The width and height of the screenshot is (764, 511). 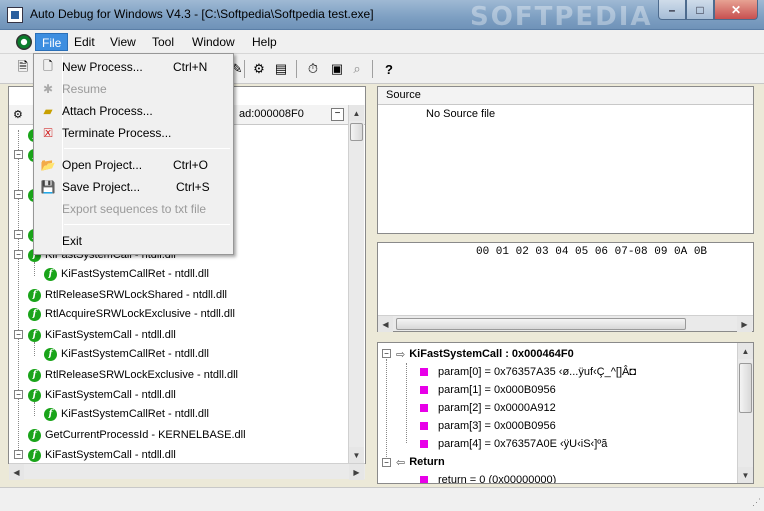 I want to click on resume-icon: ✱, so click(x=48, y=89).